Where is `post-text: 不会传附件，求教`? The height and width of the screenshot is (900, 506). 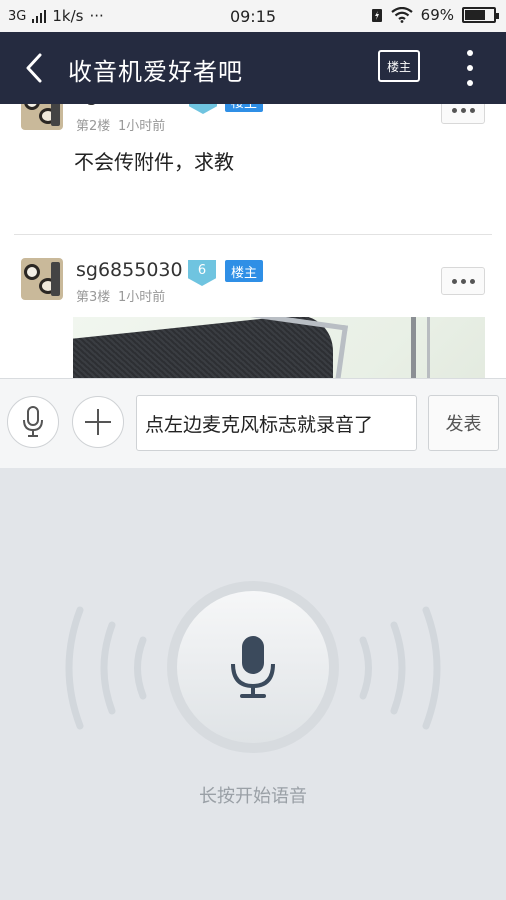 post-text: 不会传附件，求教 is located at coordinates (154, 162).